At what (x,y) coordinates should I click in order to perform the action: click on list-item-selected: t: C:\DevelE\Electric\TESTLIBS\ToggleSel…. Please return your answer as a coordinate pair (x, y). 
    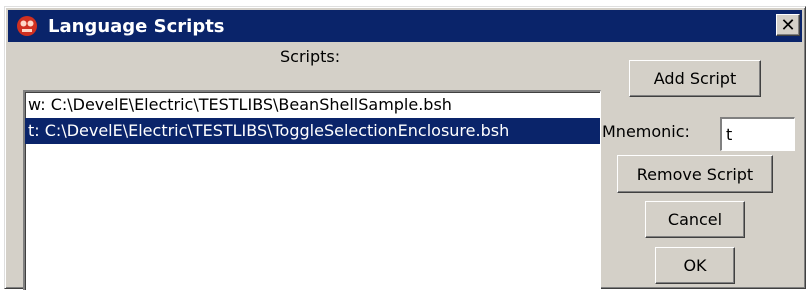
    Looking at the image, I should click on (312, 131).